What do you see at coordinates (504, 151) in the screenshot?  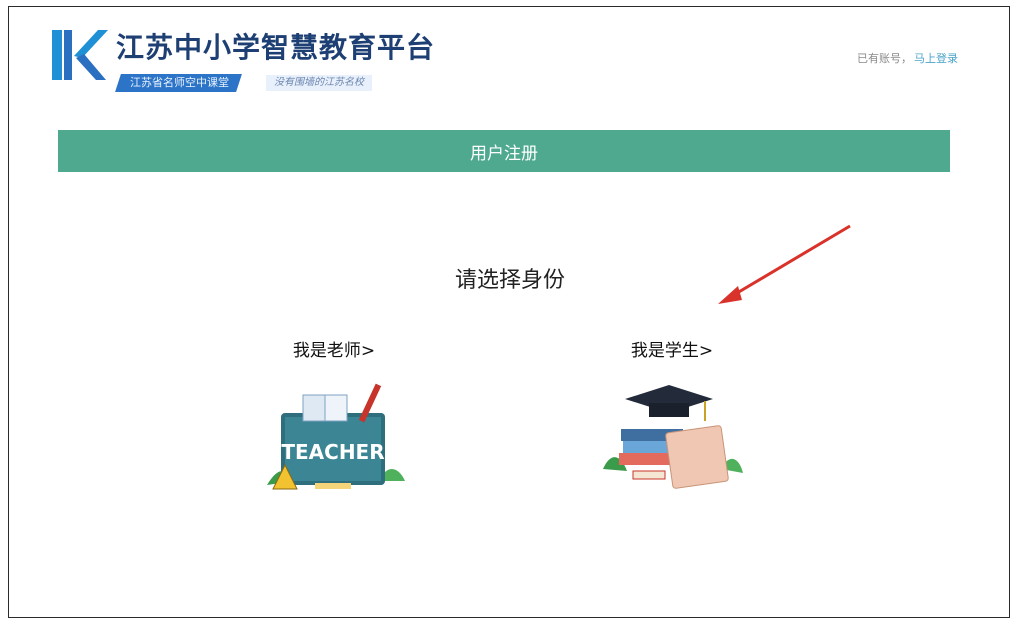 I see `register-banner: 用户注册` at bounding box center [504, 151].